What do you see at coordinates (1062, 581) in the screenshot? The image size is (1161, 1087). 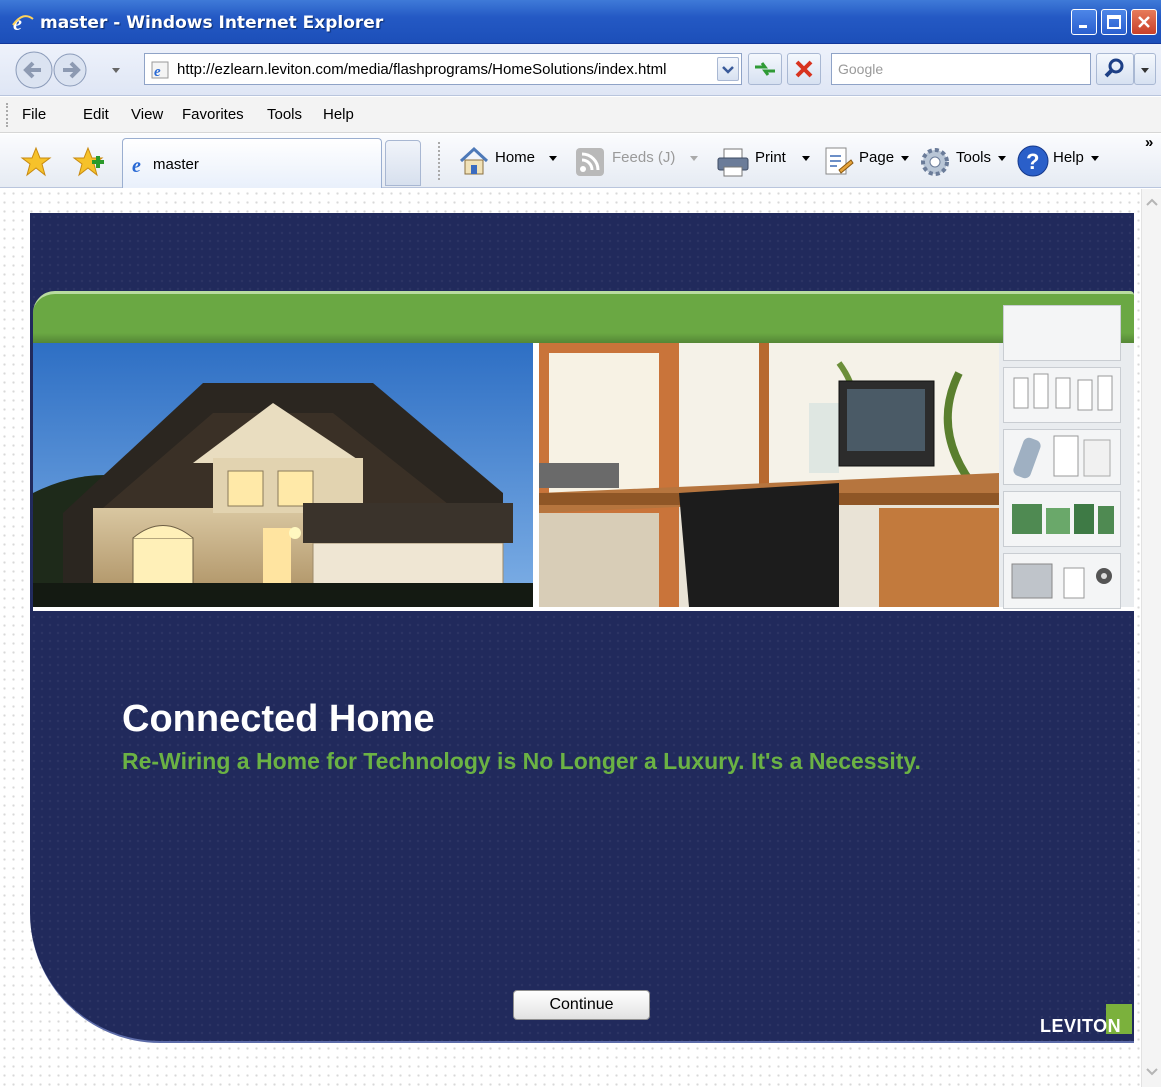 I see `product-thumbnail-enclosures` at bounding box center [1062, 581].